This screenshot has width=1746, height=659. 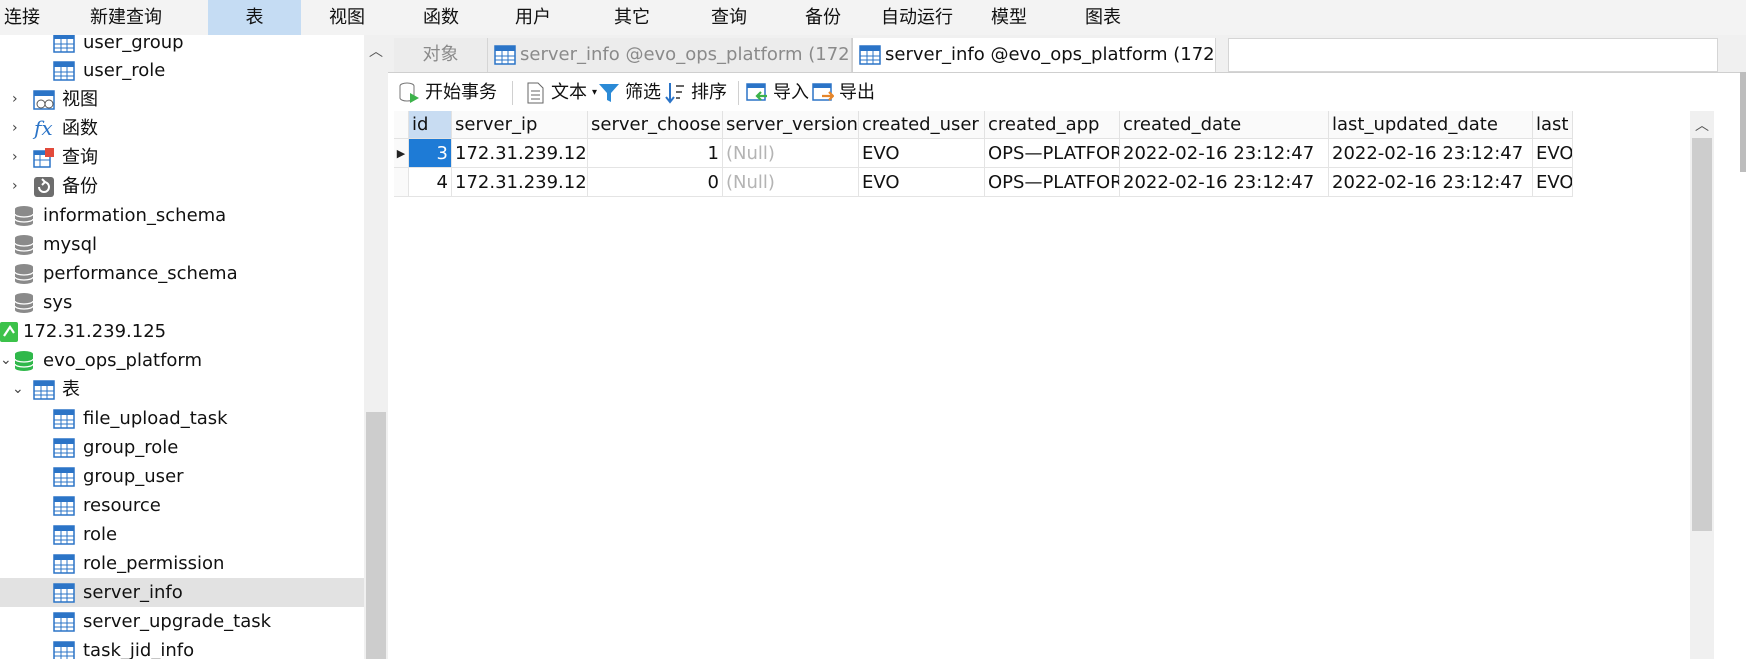 What do you see at coordinates (791, 125) in the screenshot?
I see `column-header-server-version: server_version` at bounding box center [791, 125].